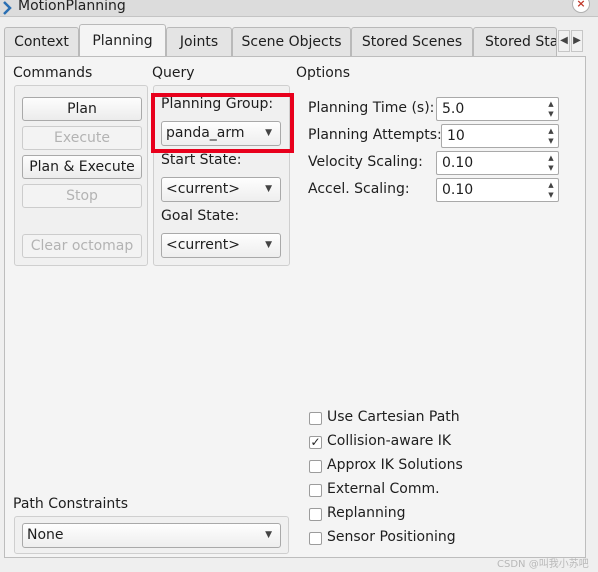 The width and height of the screenshot is (598, 572). I want to click on sensor-positioning-checkbox, so click(315, 538).